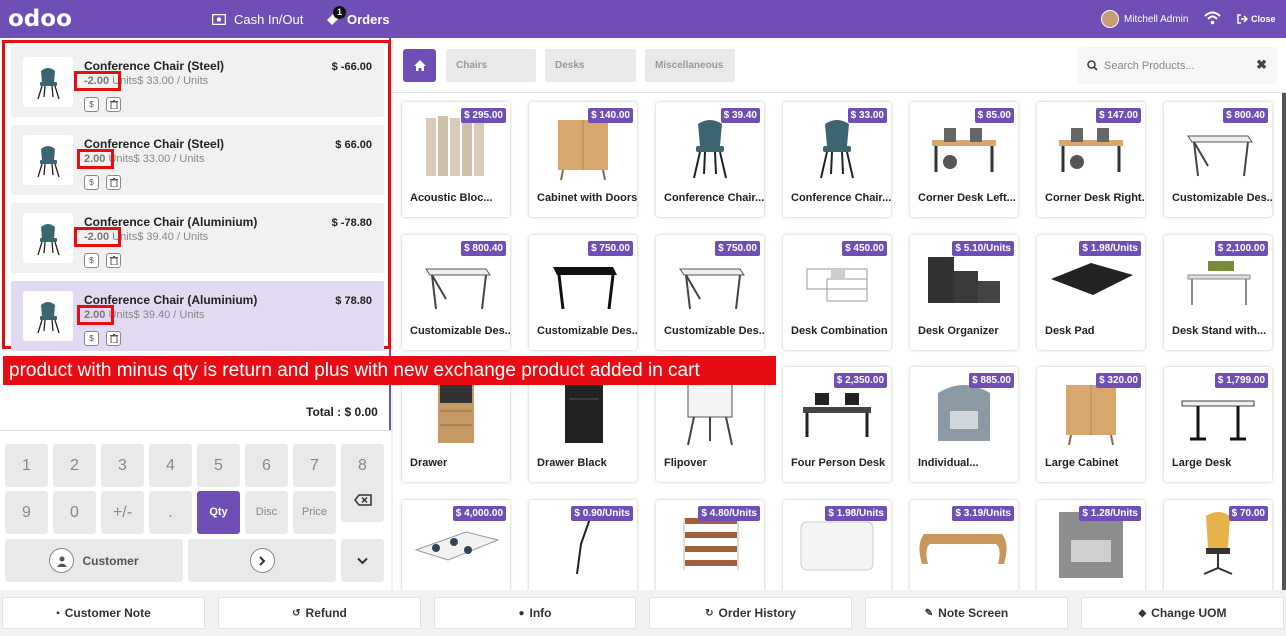  What do you see at coordinates (572, 463) in the screenshot?
I see `product-name: Drawer Black` at bounding box center [572, 463].